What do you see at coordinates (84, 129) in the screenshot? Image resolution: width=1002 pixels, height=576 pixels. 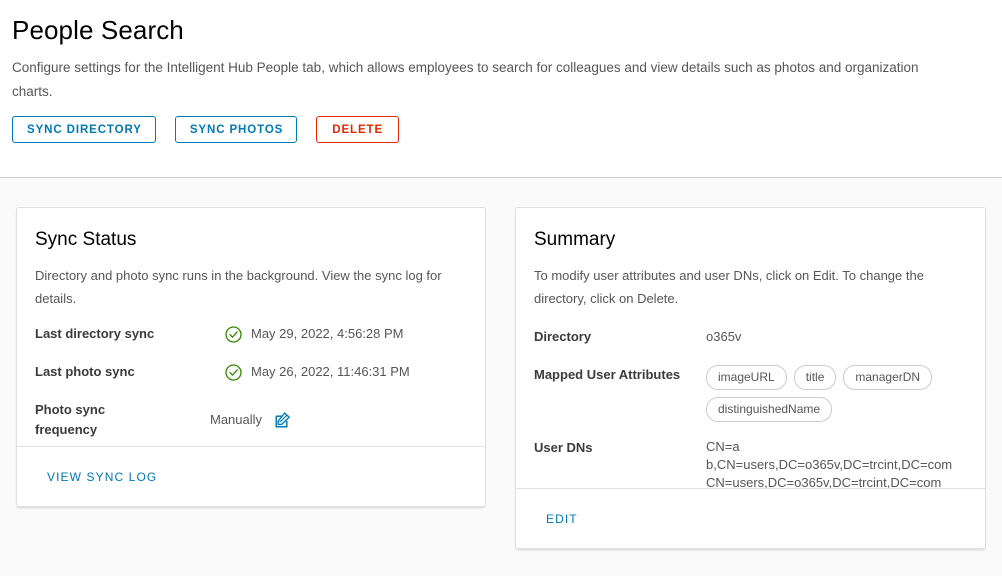 I see `sync-directory-button: SYNC DIRECTORY` at bounding box center [84, 129].